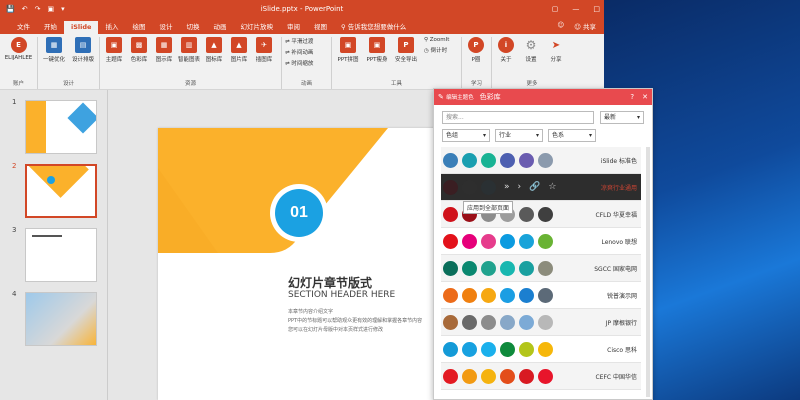  I want to click on redo-icon: ↷, so click(38, 9).